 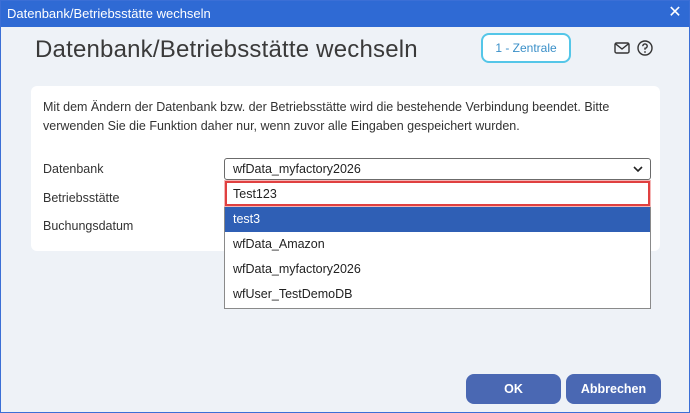 What do you see at coordinates (109, 13) in the screenshot?
I see `window-title: Datenbank/Betriebsstätte wechseln` at bounding box center [109, 13].